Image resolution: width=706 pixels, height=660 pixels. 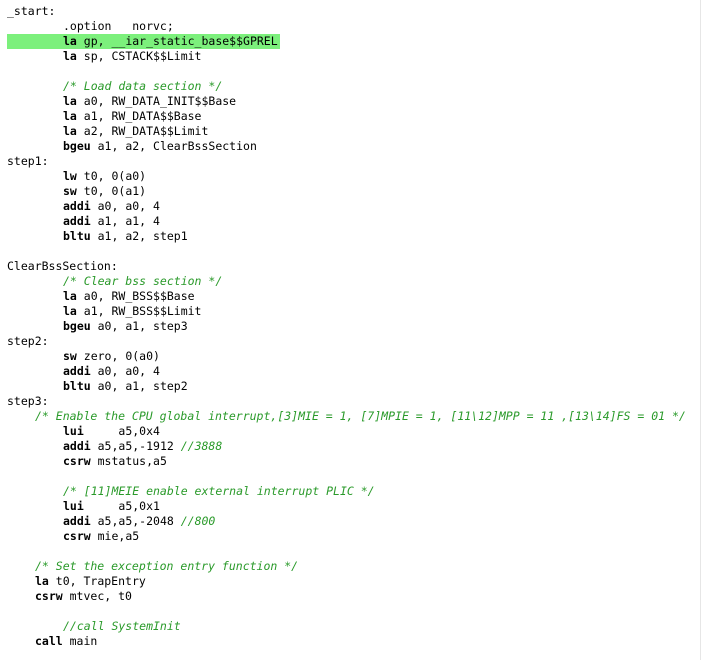 What do you see at coordinates (28, 401) in the screenshot?
I see `code-text: step3:` at bounding box center [28, 401].